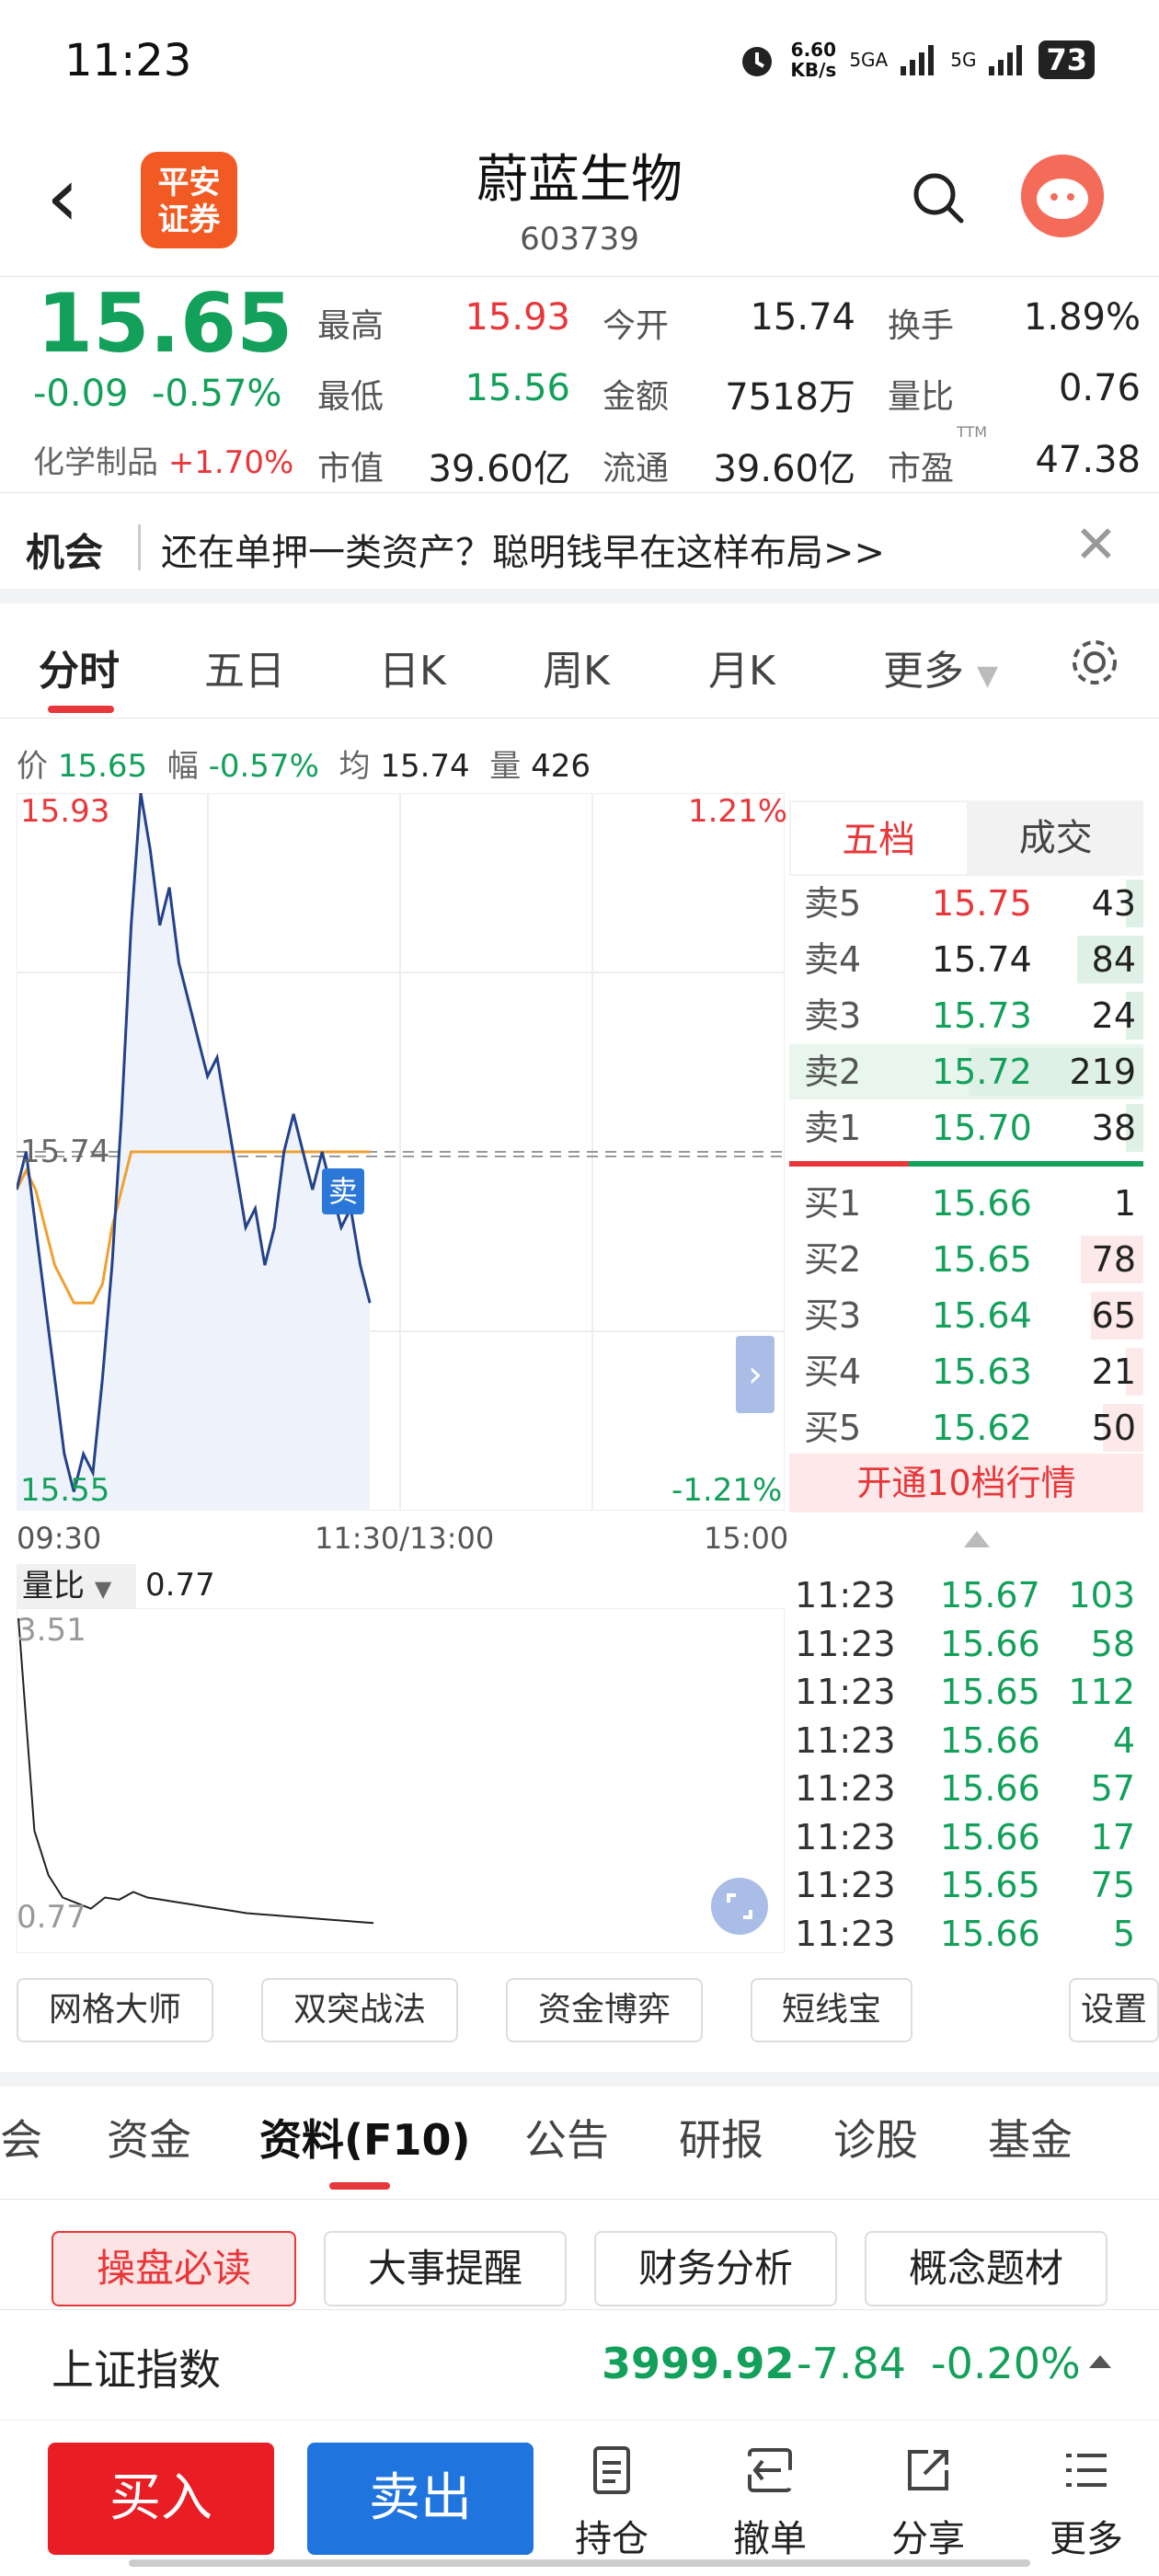 The width and height of the screenshot is (1159, 2576). What do you see at coordinates (990, 1595) in the screenshot?
I see `trade-price: 15.67` at bounding box center [990, 1595].